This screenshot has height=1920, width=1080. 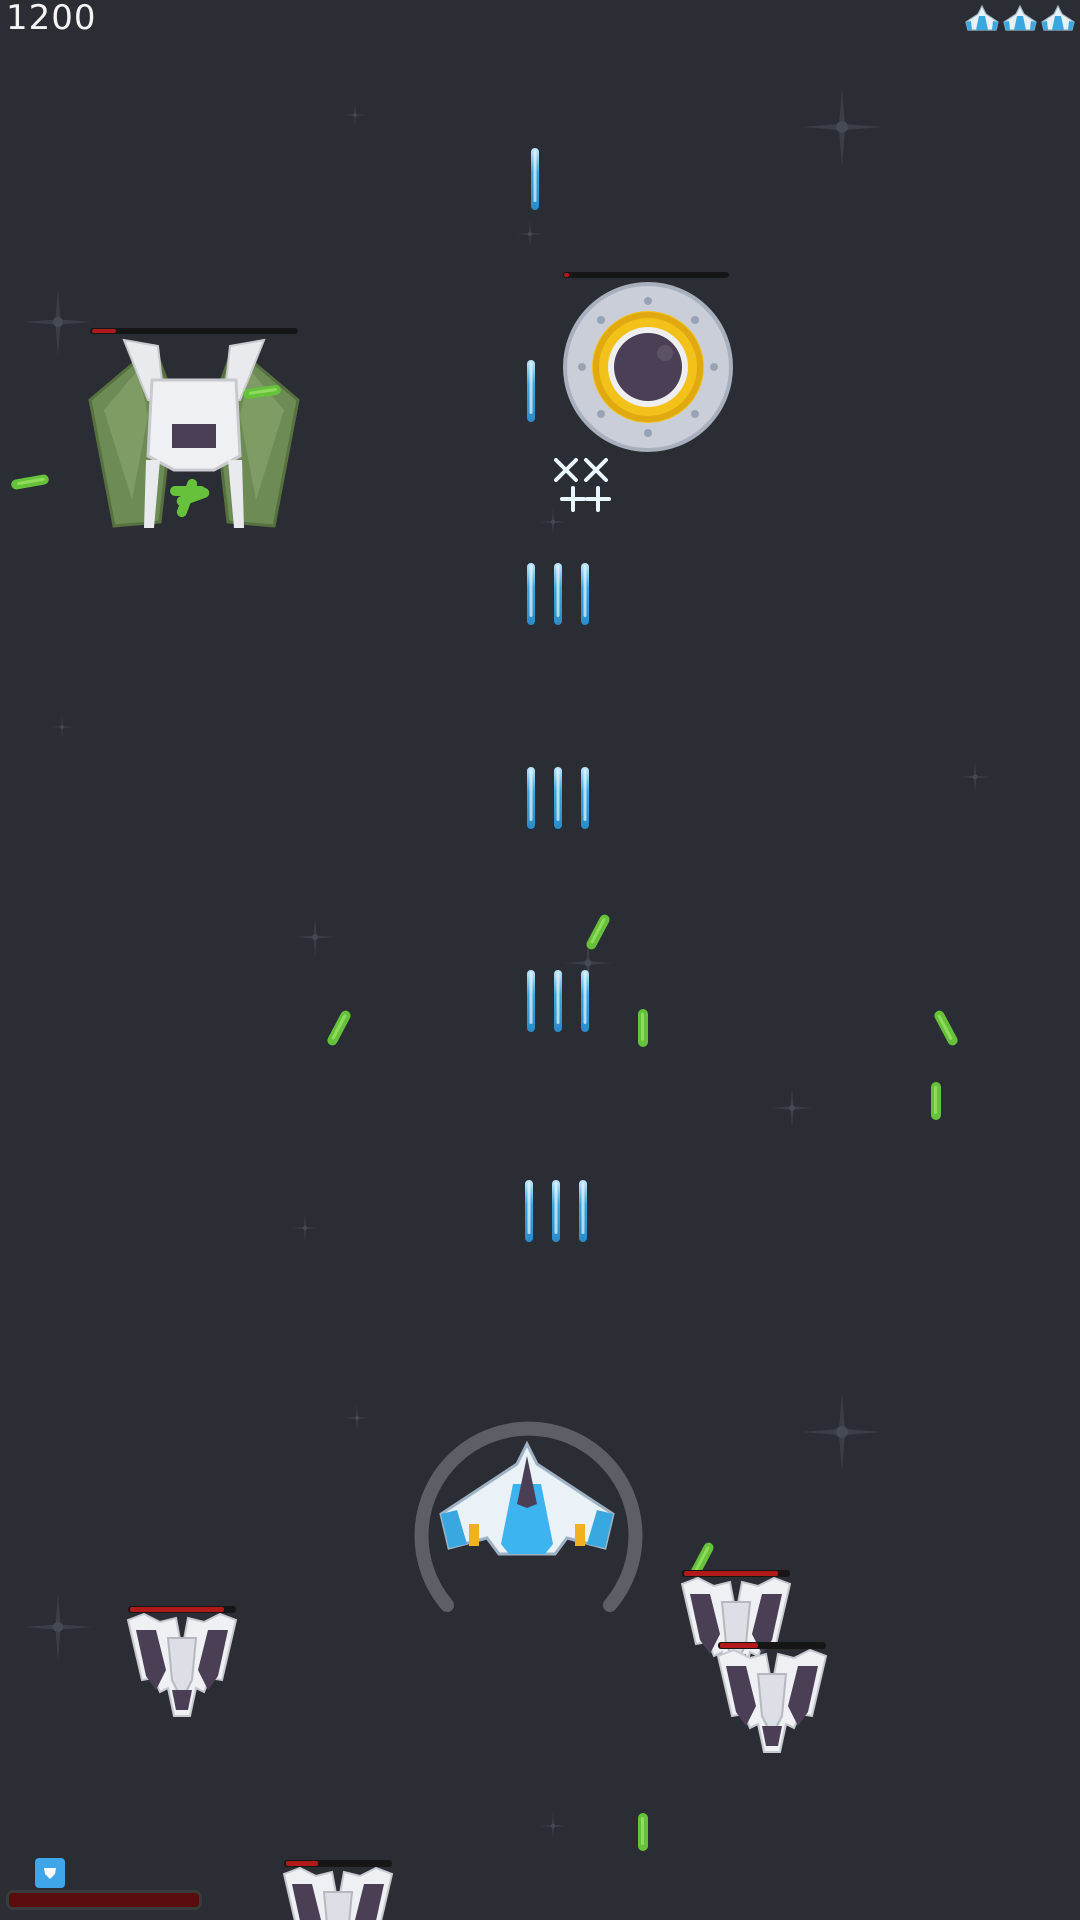 I want to click on shield-powerup-button, so click(x=50, y=1873).